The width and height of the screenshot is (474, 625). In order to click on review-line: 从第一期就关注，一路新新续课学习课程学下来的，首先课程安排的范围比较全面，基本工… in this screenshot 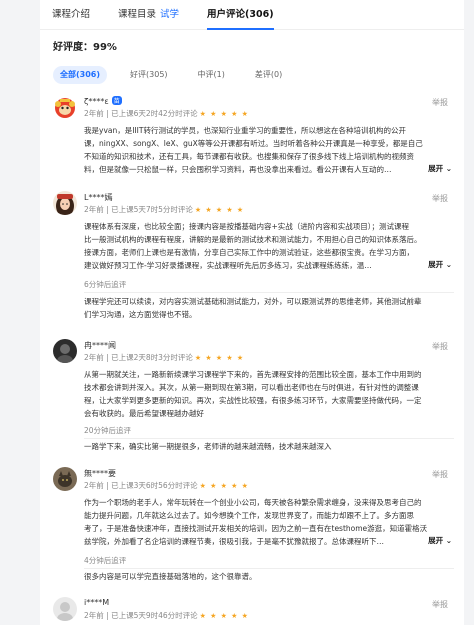, I will do `click(253, 374)`.